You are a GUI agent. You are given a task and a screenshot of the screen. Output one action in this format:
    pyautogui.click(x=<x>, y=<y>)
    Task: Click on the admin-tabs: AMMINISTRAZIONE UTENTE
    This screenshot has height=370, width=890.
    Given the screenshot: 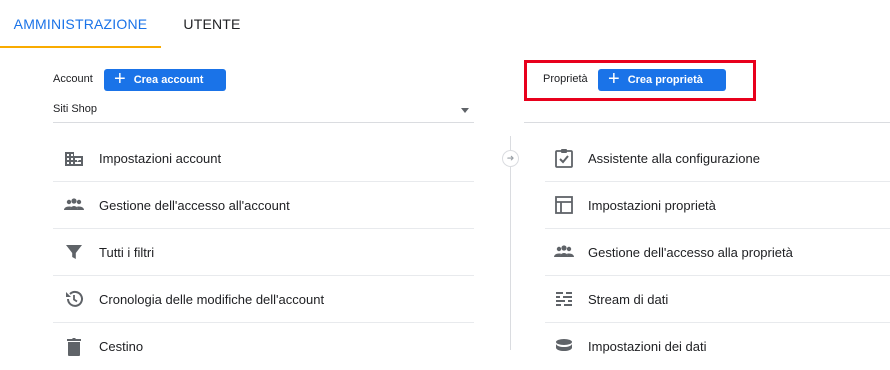 What is the action you would take?
    pyautogui.click(x=445, y=24)
    